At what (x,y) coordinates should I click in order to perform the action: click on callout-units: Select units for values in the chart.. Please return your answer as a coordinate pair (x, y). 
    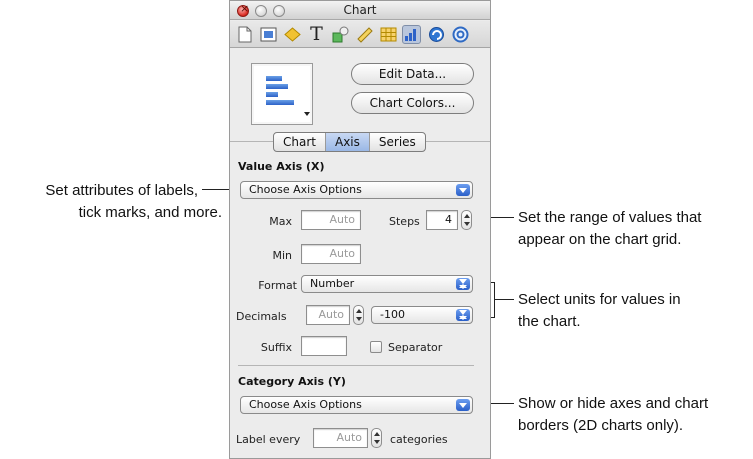
    Looking at the image, I should click on (635, 311).